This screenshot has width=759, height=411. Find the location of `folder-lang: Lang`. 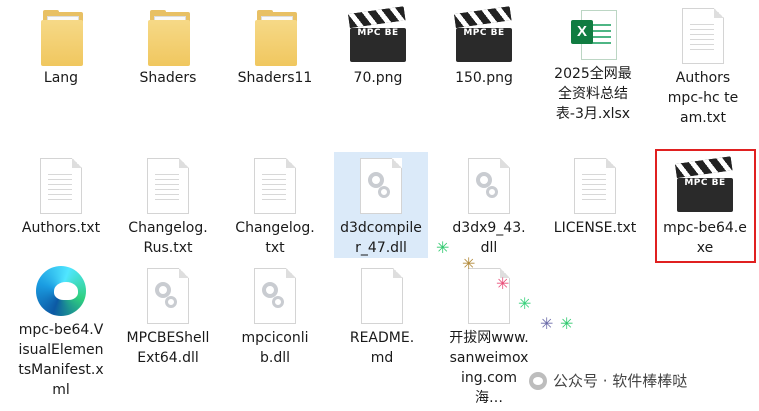

folder-lang: Lang is located at coordinates (61, 48).